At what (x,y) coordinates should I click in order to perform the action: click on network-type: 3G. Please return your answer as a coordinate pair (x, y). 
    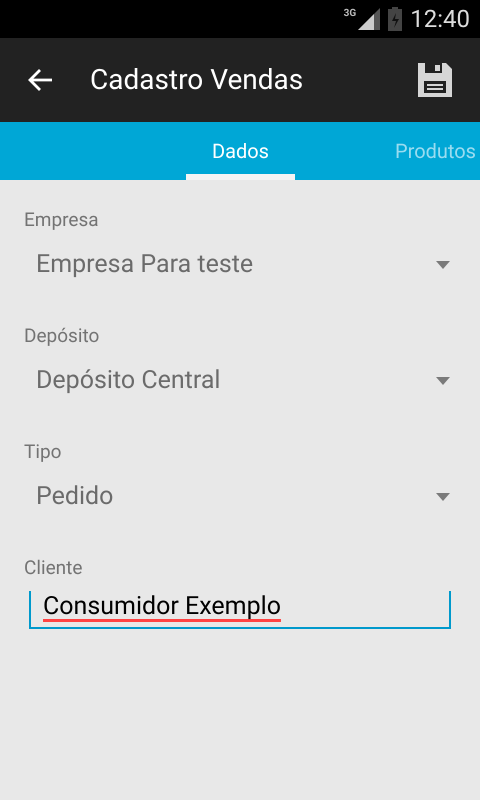
    Looking at the image, I should click on (350, 14).